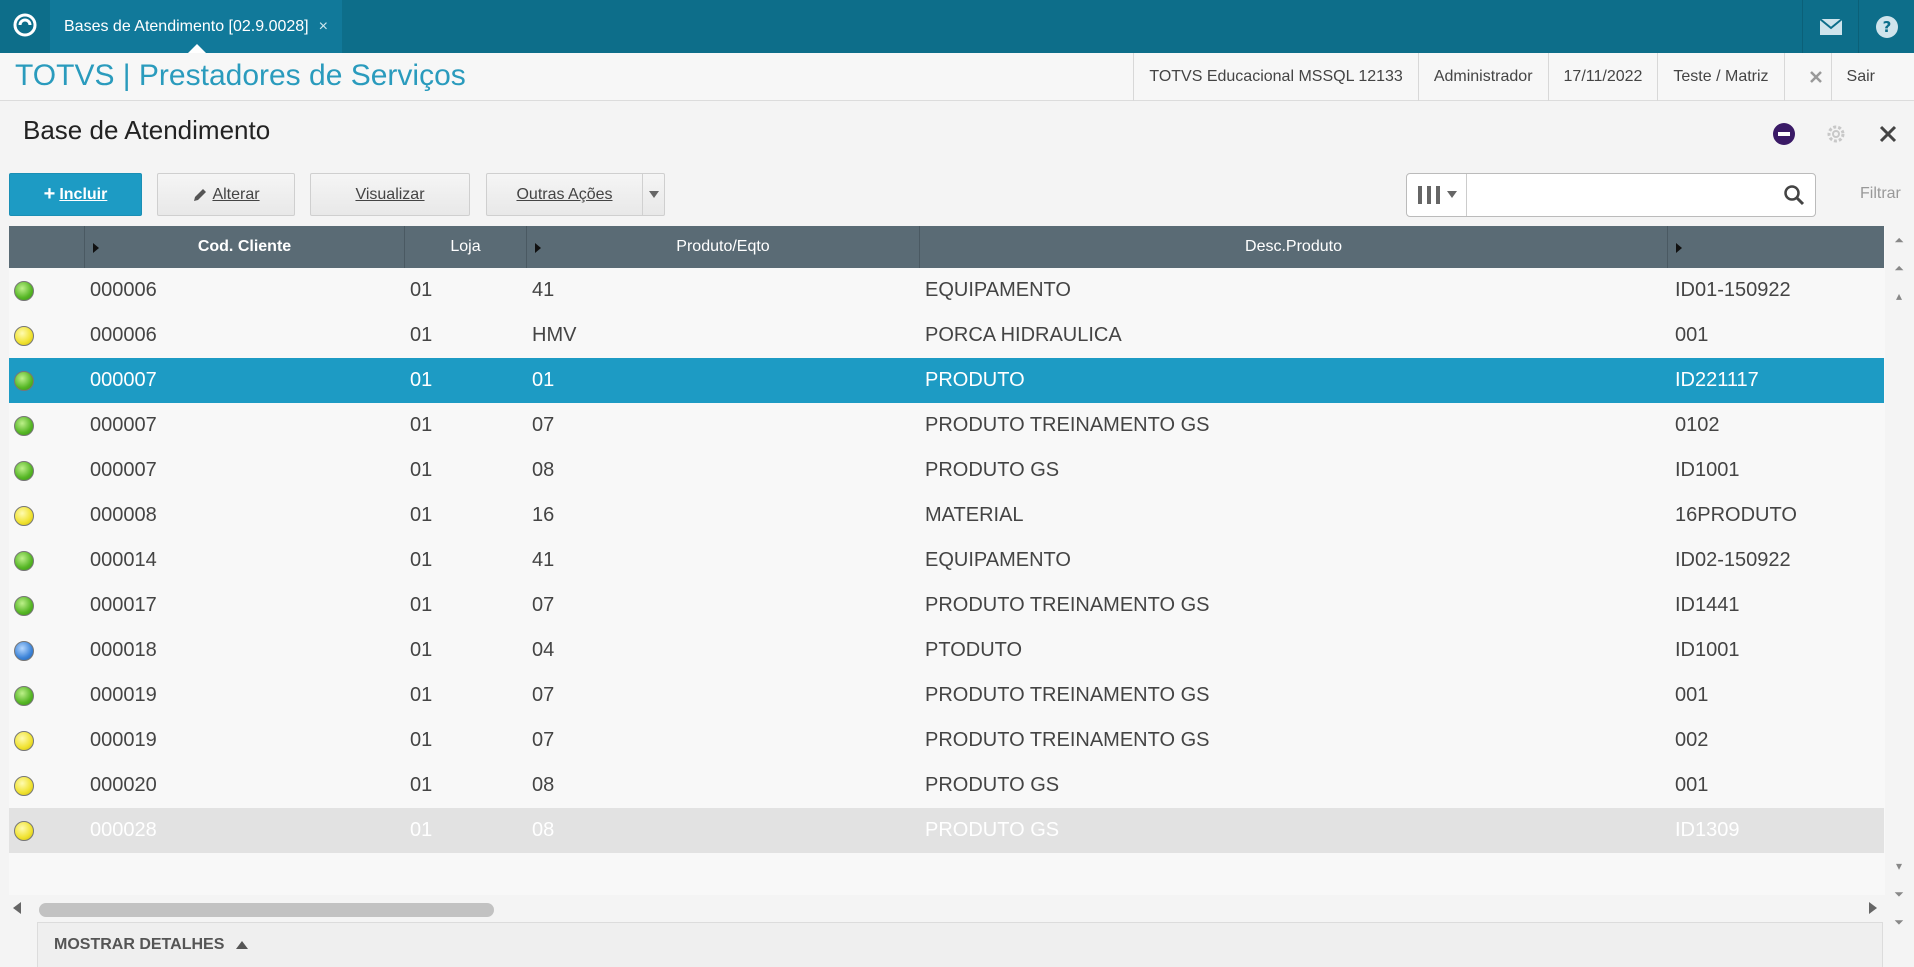  What do you see at coordinates (1736, 515) in the screenshot?
I see `cell-serie: 16PRODUTO` at bounding box center [1736, 515].